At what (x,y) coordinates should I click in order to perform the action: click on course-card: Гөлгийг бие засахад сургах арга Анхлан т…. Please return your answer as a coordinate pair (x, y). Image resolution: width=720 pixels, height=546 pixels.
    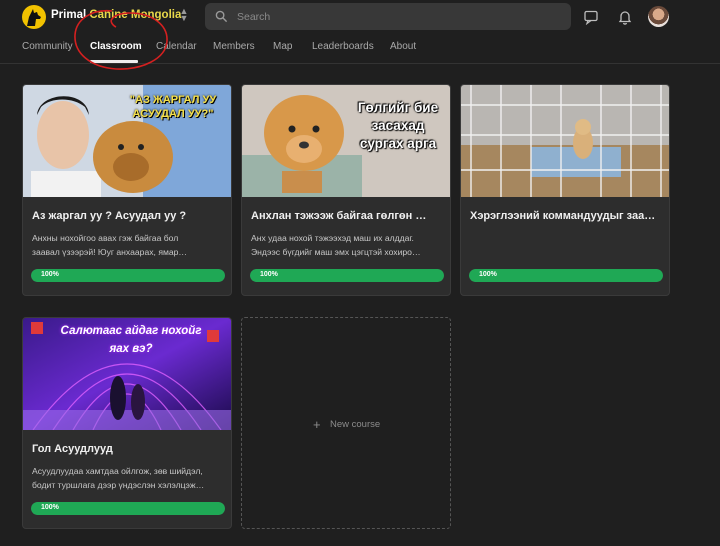
    Looking at the image, I should click on (346, 190).